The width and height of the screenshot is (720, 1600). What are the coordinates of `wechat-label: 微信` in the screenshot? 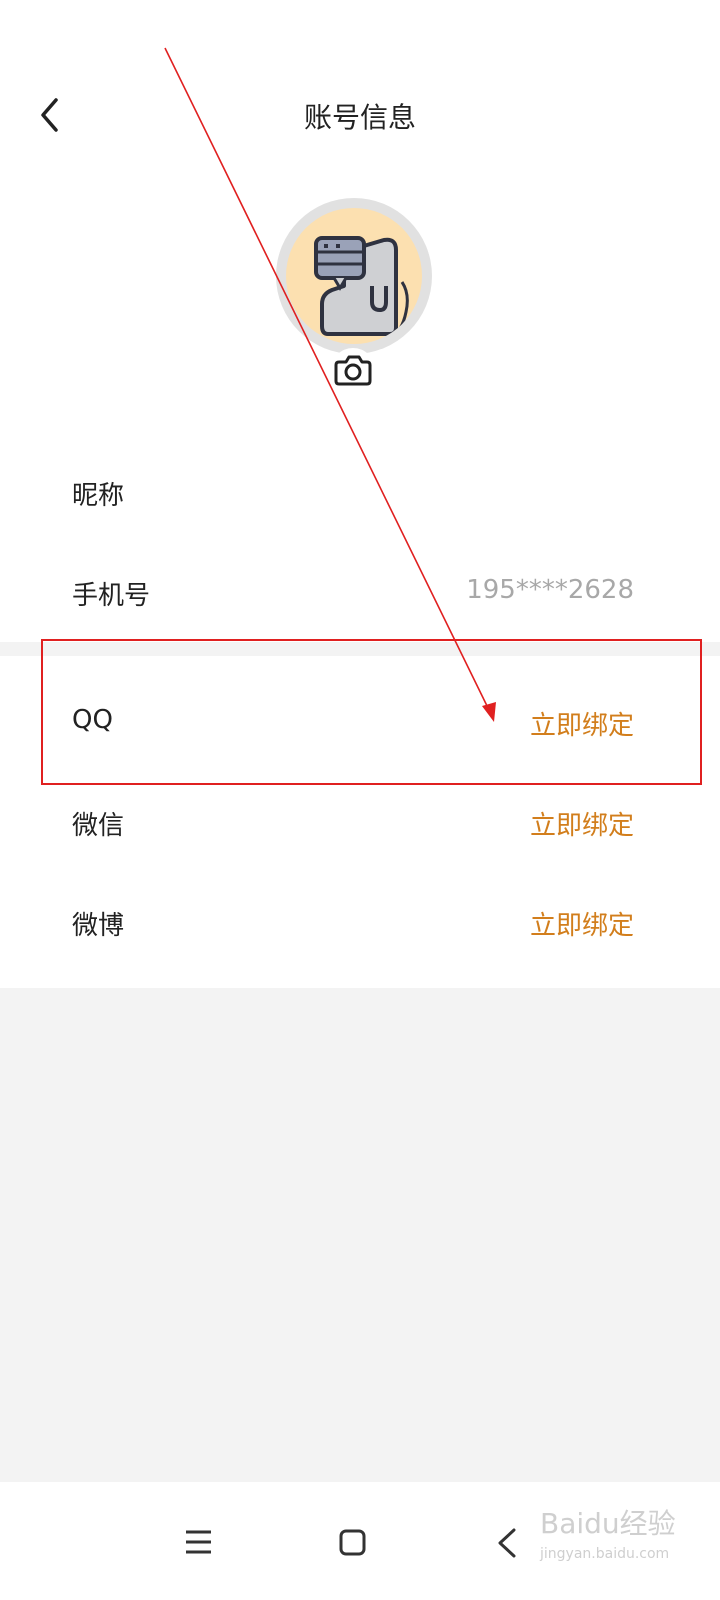 It's located at (98, 826).